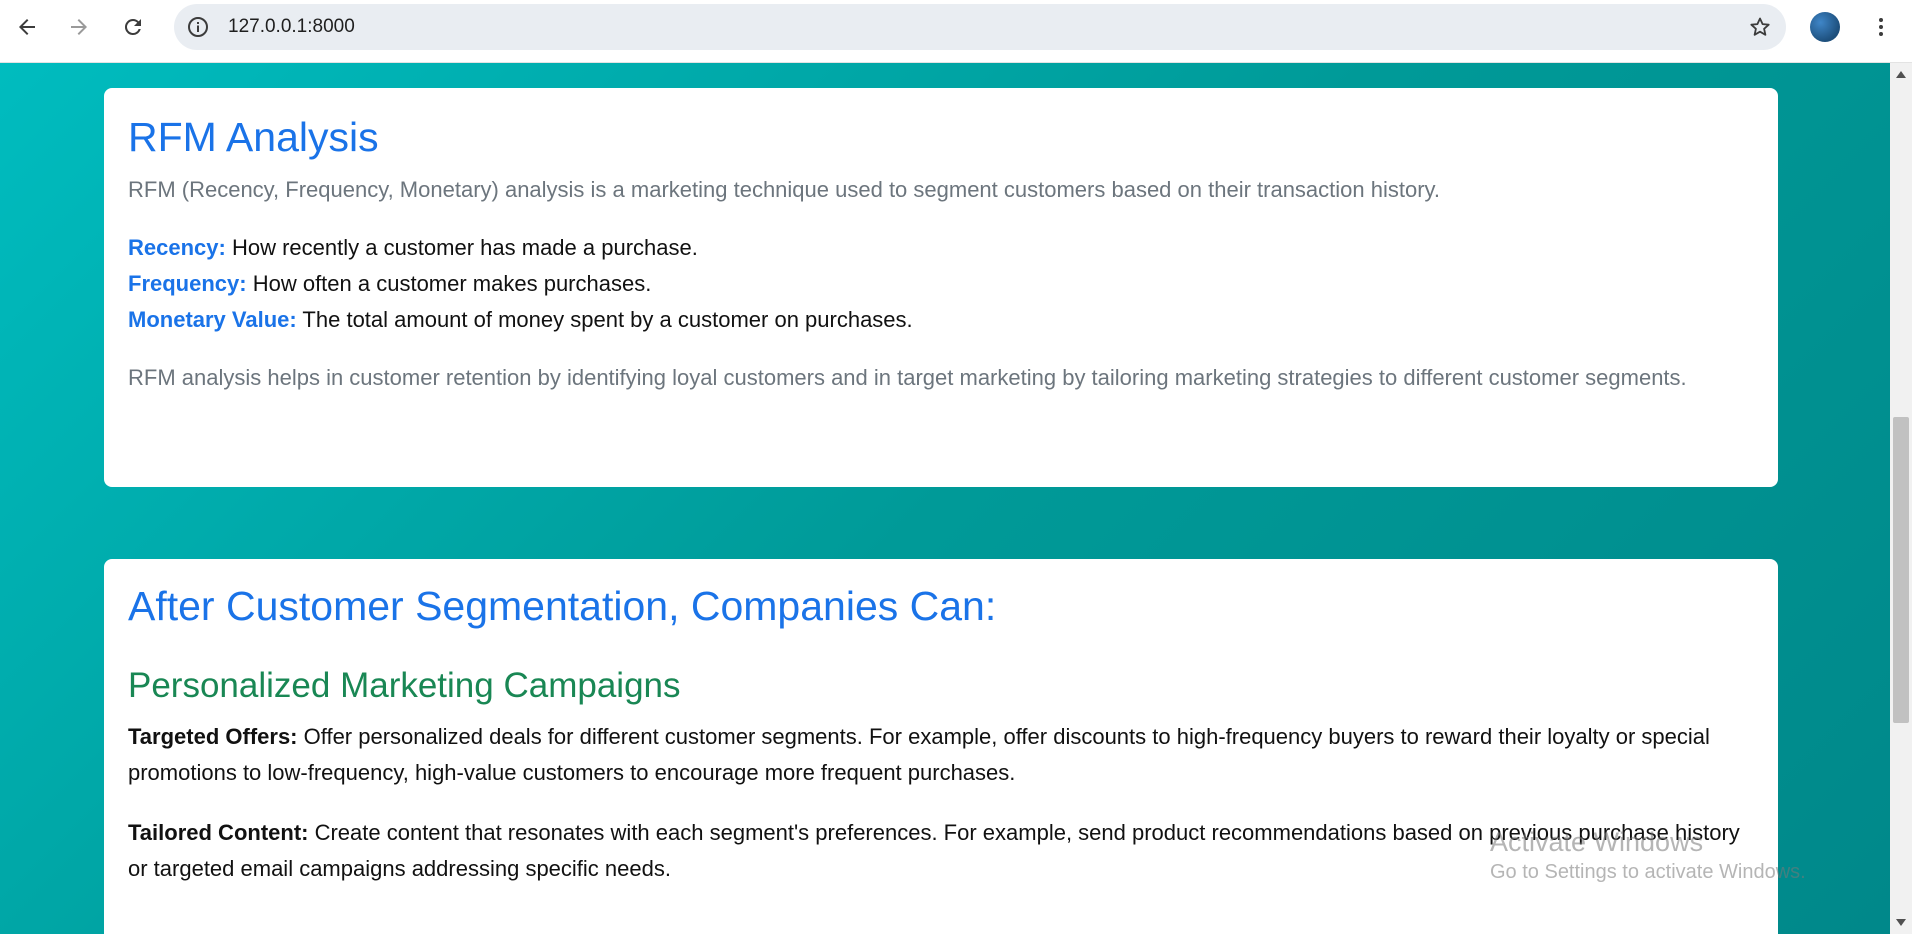  I want to click on section-subtitle: Personalized Marketing Campaigns, so click(404, 685).